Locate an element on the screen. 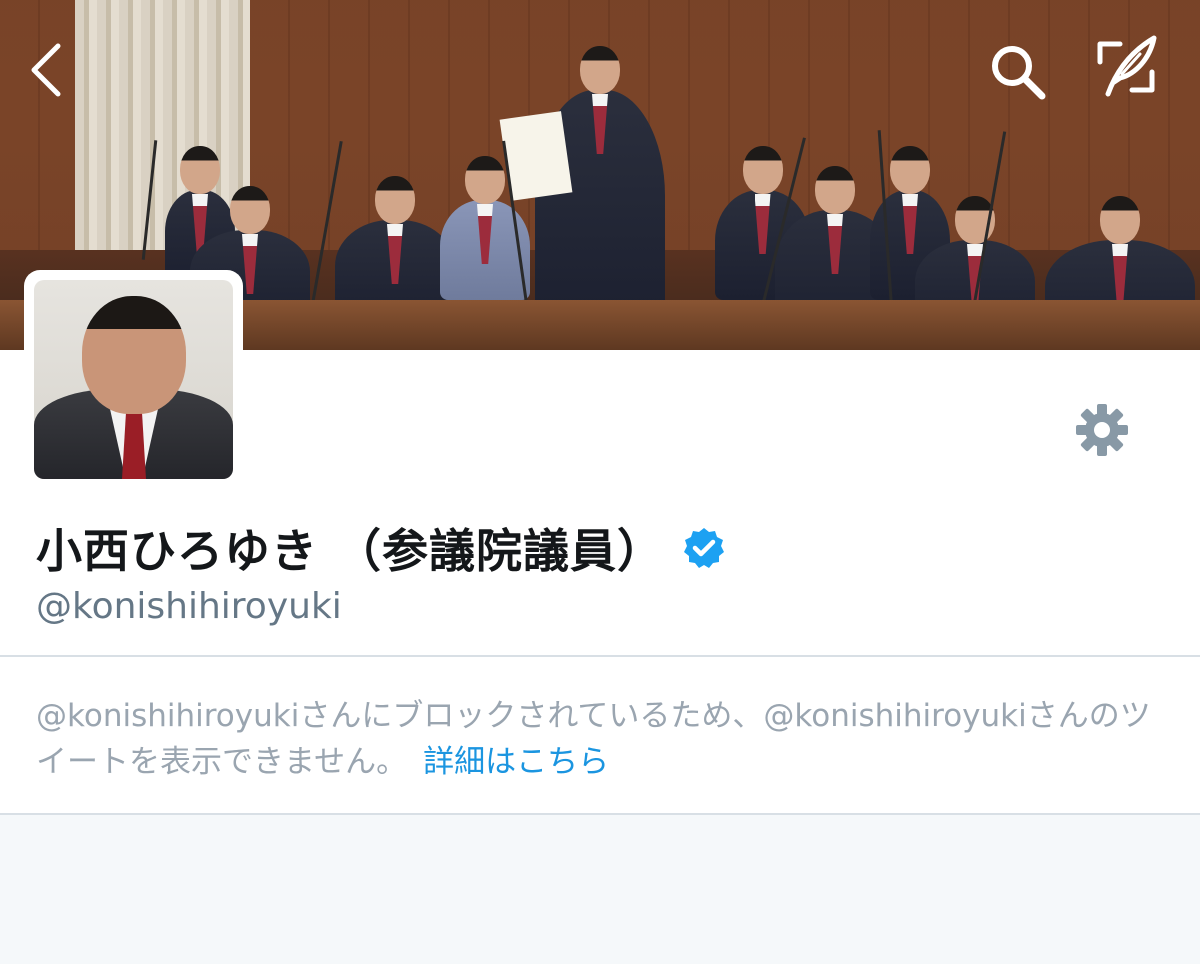 Image resolution: width=1200 pixels, height=964 pixels. gear-icon is located at coordinates (1102, 430).